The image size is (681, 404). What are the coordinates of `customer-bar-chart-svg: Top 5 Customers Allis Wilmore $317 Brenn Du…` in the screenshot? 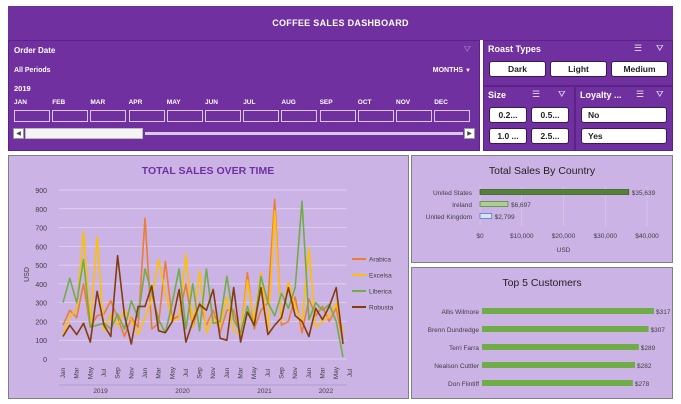 It's located at (549, 332).